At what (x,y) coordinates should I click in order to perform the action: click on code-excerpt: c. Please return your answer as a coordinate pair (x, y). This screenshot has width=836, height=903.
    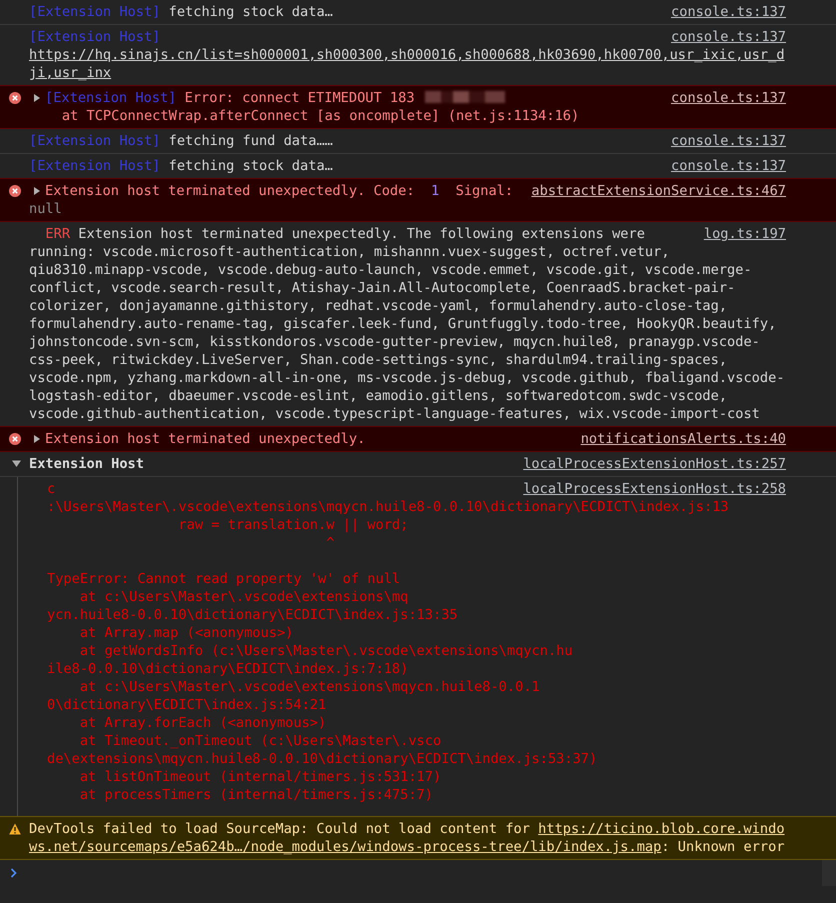
    Looking at the image, I should click on (51, 489).